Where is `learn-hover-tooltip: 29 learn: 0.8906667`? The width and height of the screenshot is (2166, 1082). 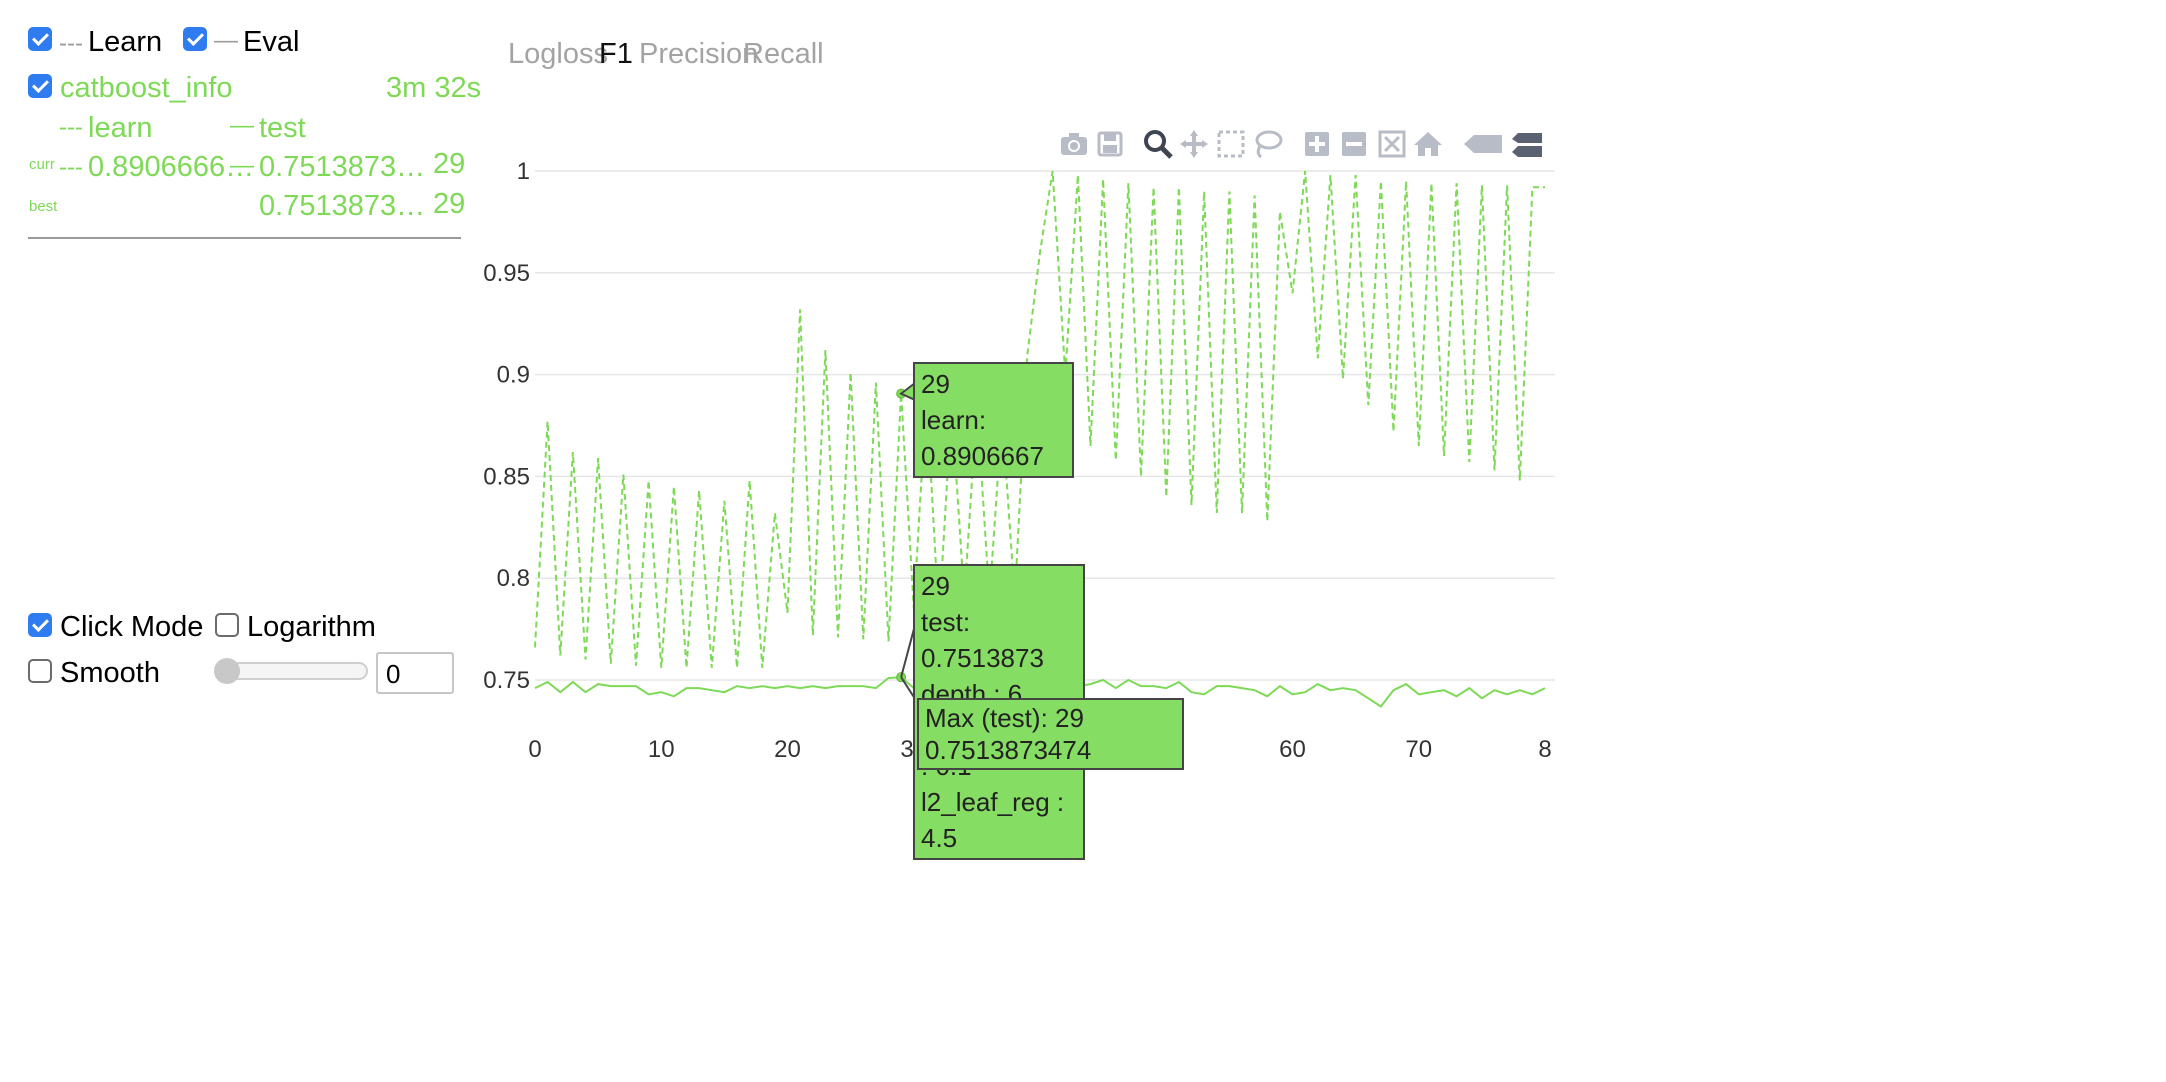 learn-hover-tooltip: 29 learn: 0.8906667 is located at coordinates (993, 420).